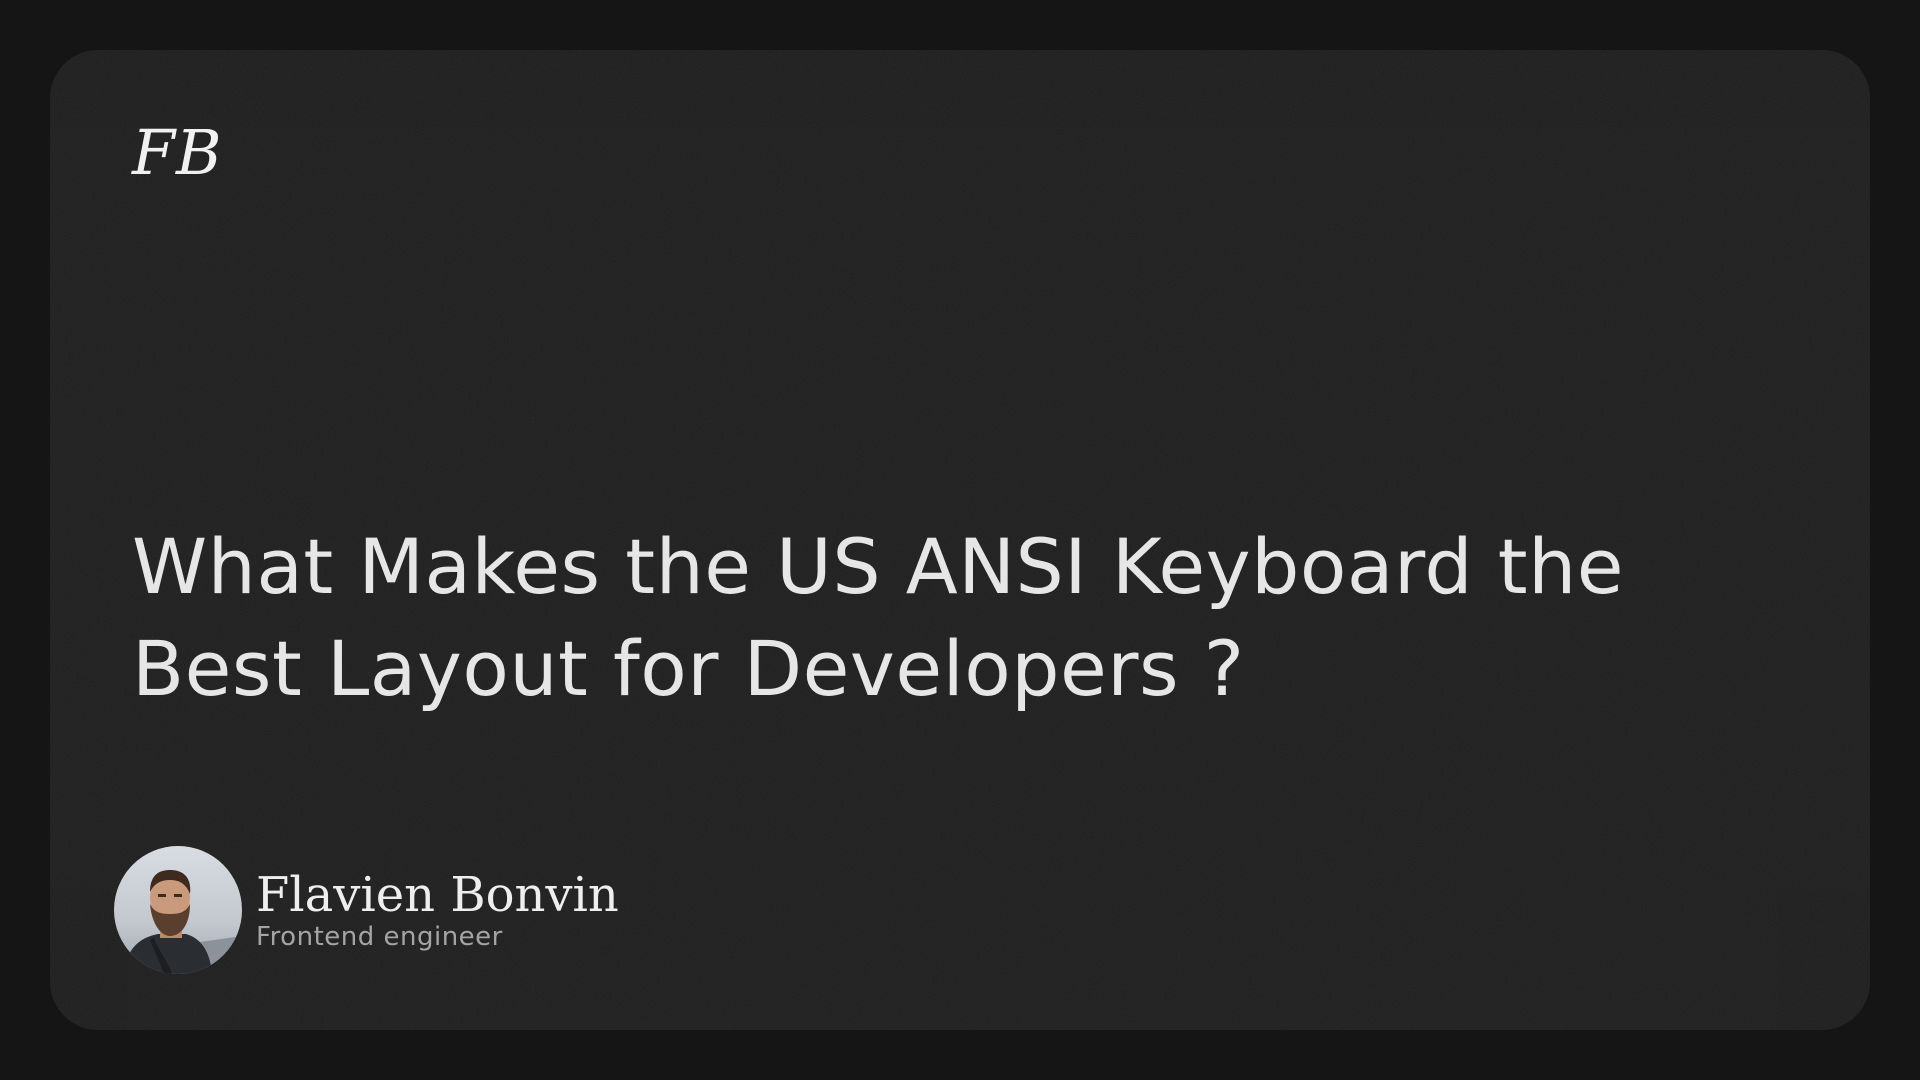 Image resolution: width=1920 pixels, height=1080 pixels. I want to click on brand-logo: FB, so click(177, 152).